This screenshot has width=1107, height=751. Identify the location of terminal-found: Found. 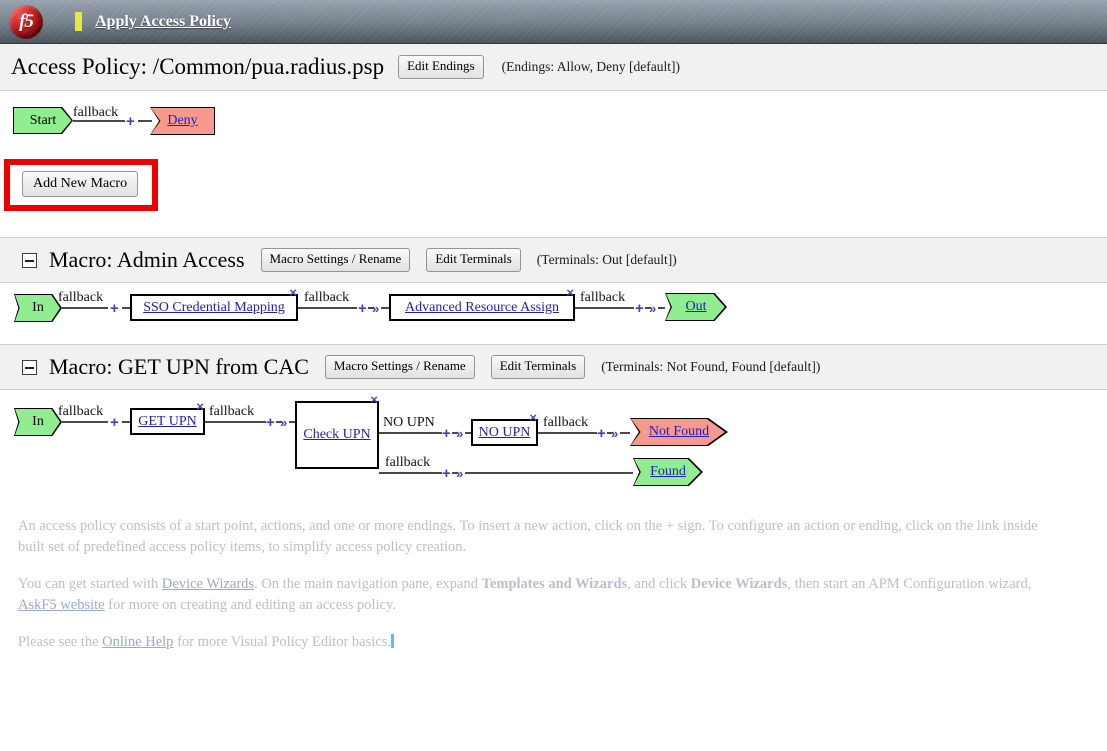
(668, 472).